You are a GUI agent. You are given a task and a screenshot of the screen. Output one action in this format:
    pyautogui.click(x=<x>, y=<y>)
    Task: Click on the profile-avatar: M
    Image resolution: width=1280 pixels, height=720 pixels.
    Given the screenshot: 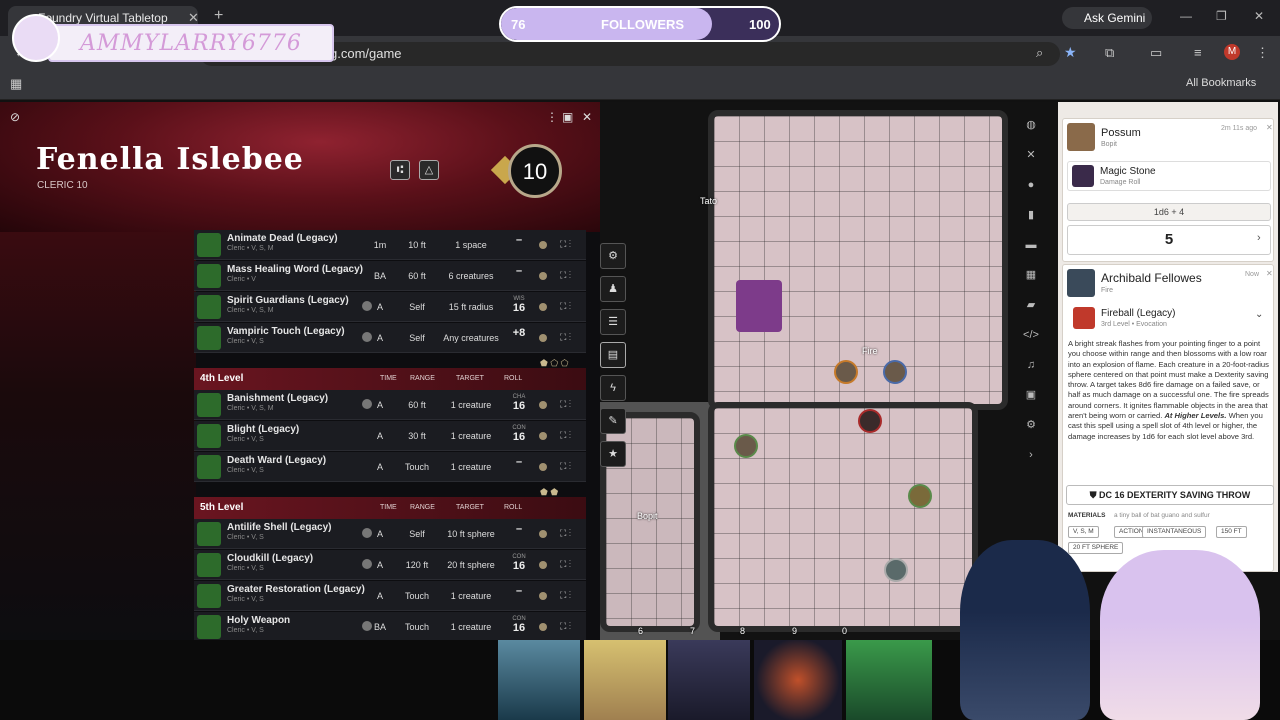 What is the action you would take?
    pyautogui.click(x=1232, y=52)
    